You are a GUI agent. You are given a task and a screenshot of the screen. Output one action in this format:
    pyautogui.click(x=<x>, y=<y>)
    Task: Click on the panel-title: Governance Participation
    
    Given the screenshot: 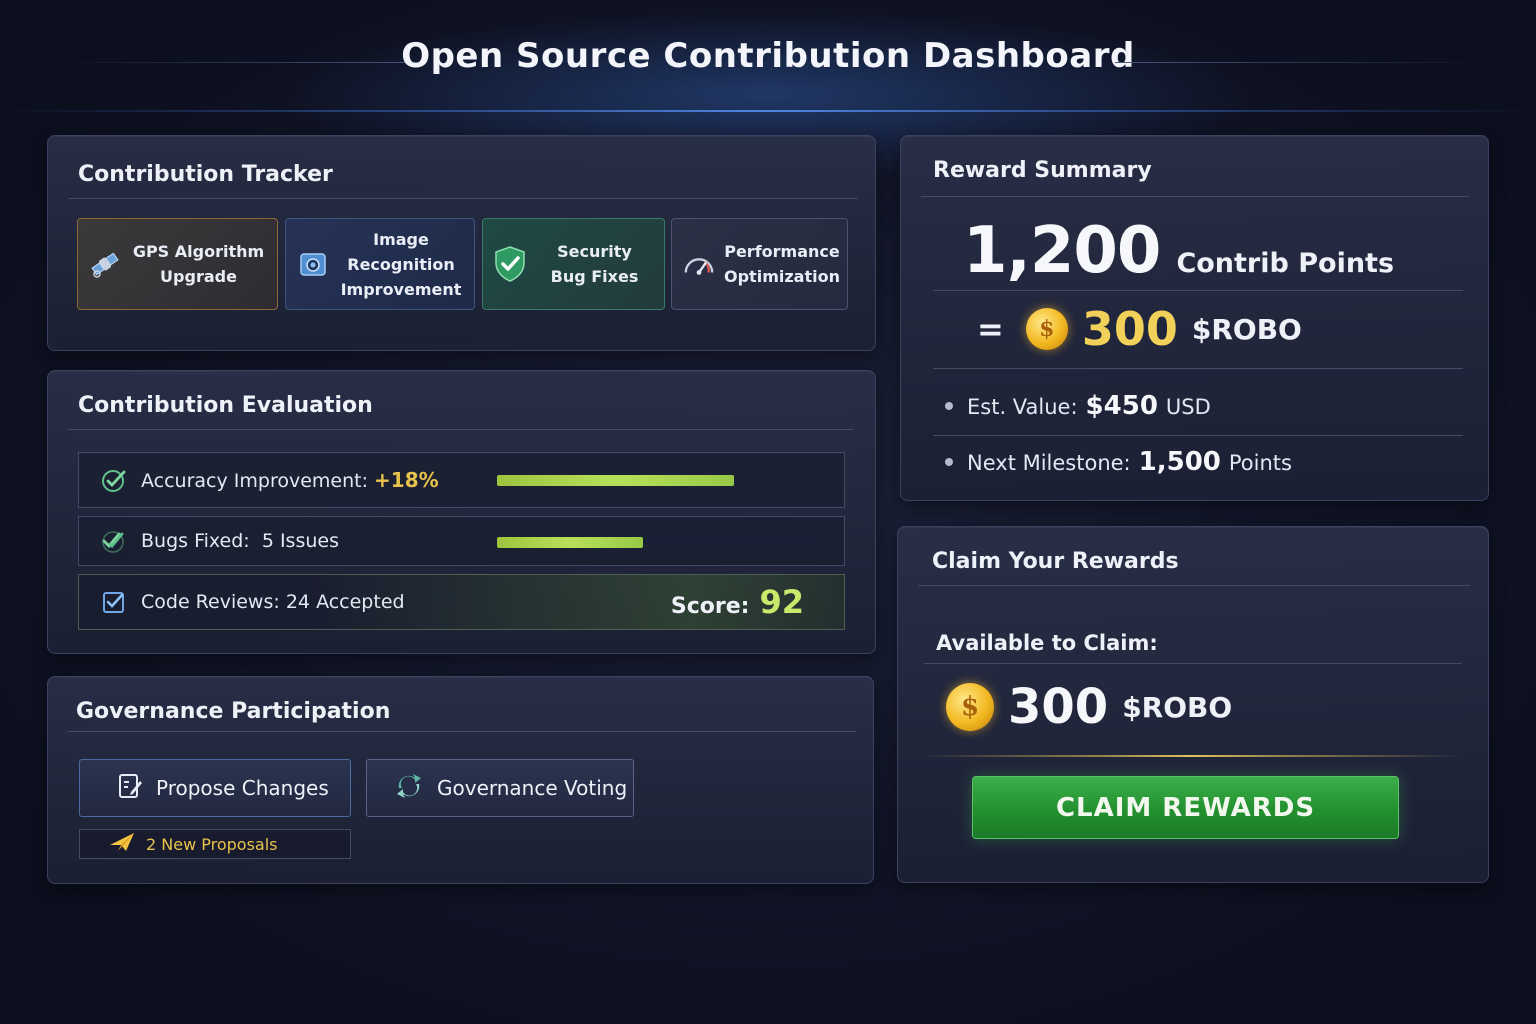 What is the action you would take?
    pyautogui.click(x=233, y=711)
    